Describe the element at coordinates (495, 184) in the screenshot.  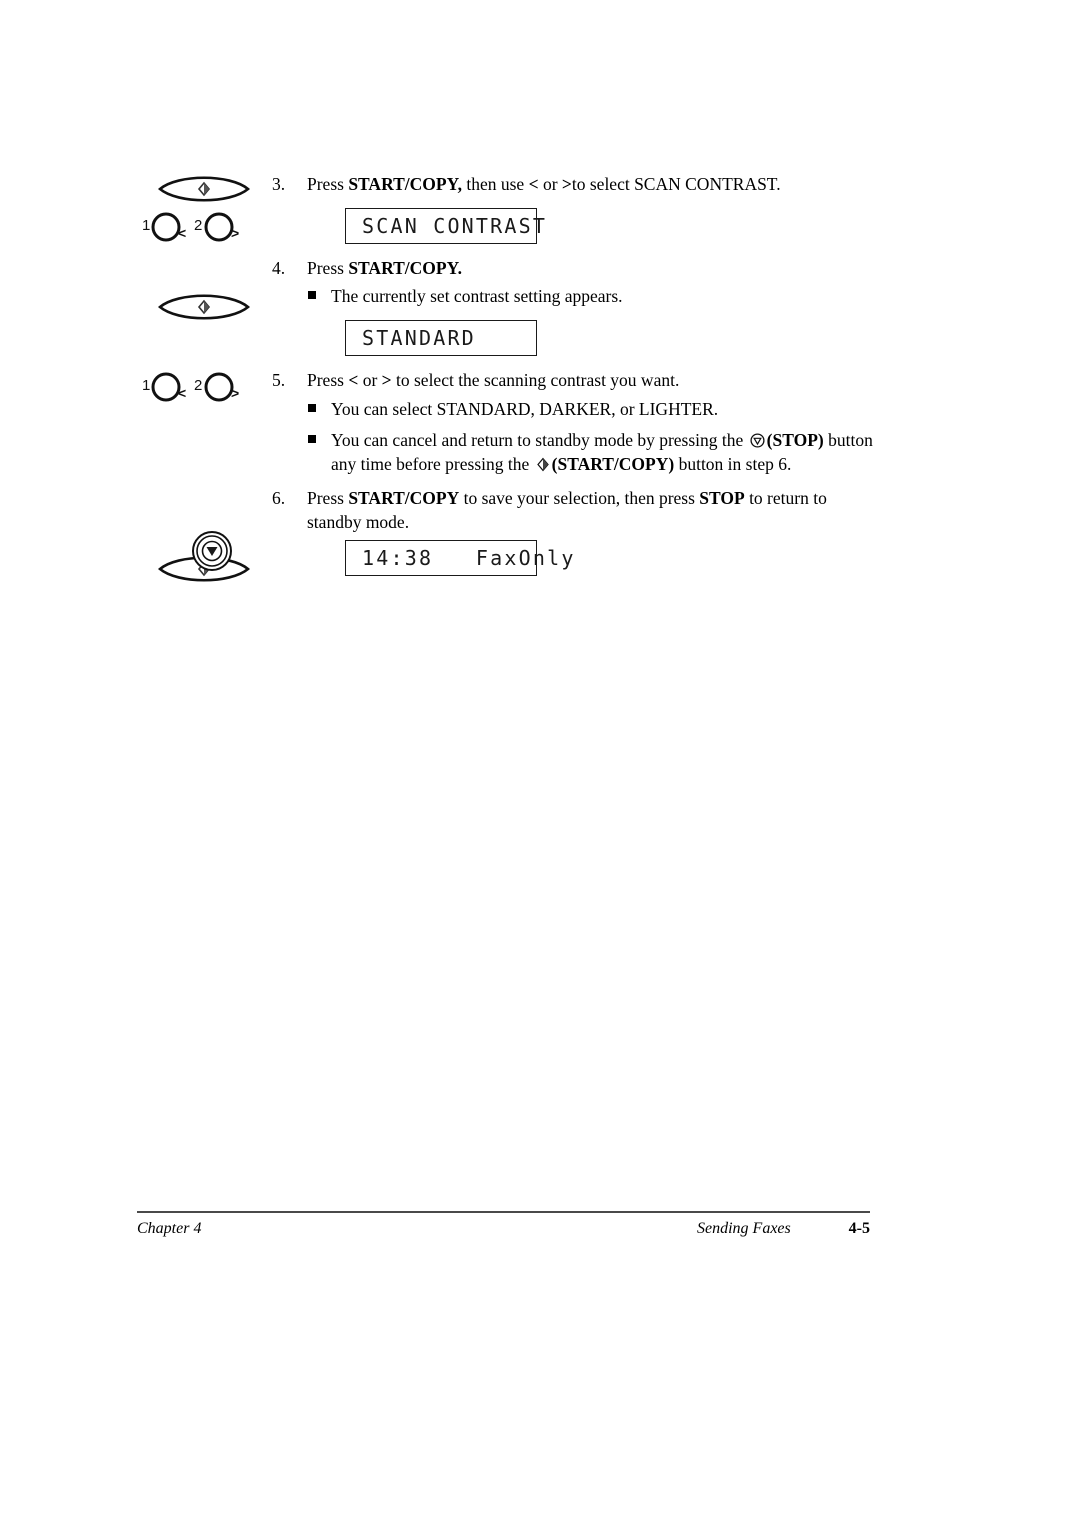
I see `step-3-text-c: then use` at that location.